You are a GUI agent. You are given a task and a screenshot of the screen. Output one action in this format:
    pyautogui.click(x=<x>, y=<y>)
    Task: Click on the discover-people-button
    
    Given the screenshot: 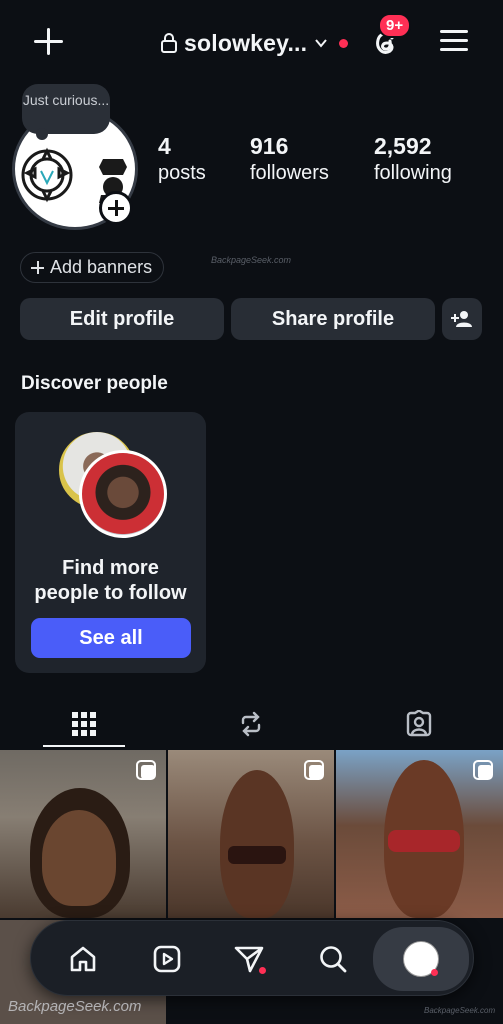 What is the action you would take?
    pyautogui.click(x=462, y=319)
    